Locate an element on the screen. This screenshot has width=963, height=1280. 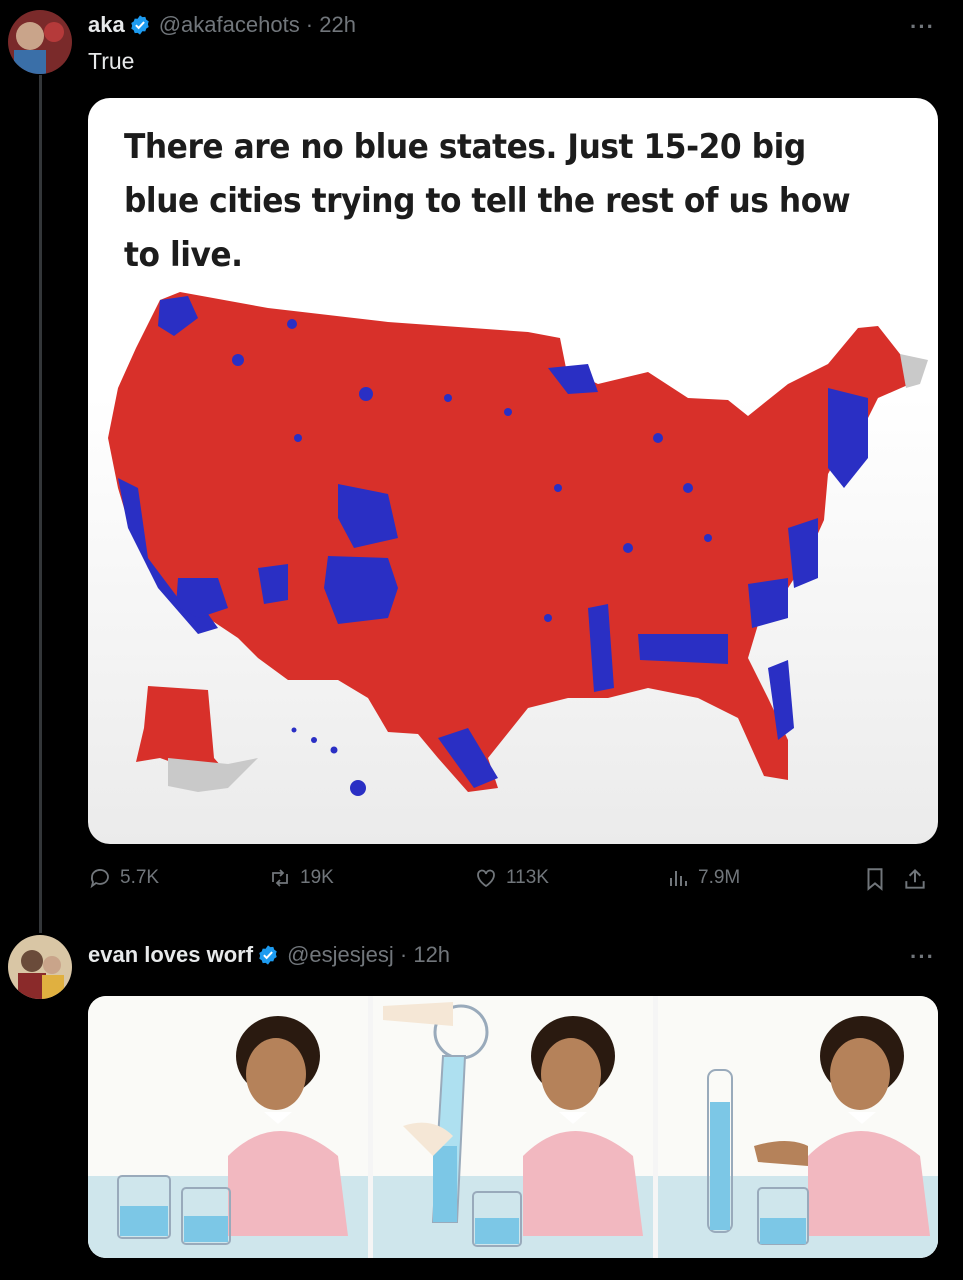
action-bar: 5.7K 19K 113K 7.9M is located at coordinates (518, 883).